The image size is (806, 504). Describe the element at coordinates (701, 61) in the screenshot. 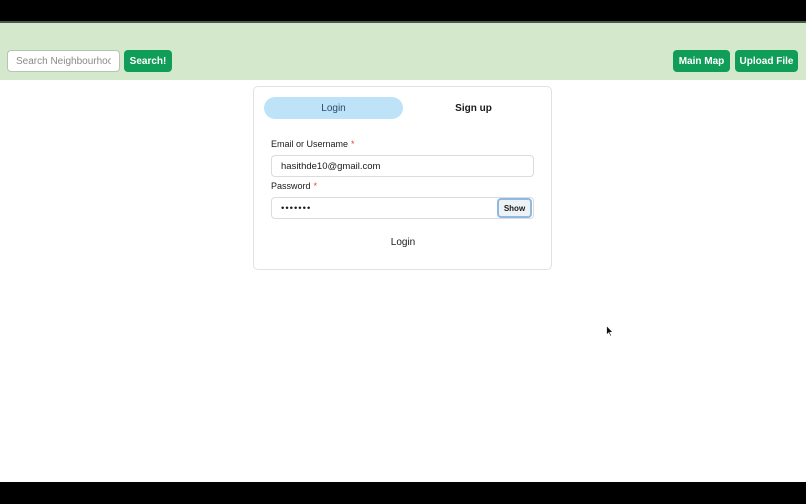

I see `main-map-button: Main Map` at that location.